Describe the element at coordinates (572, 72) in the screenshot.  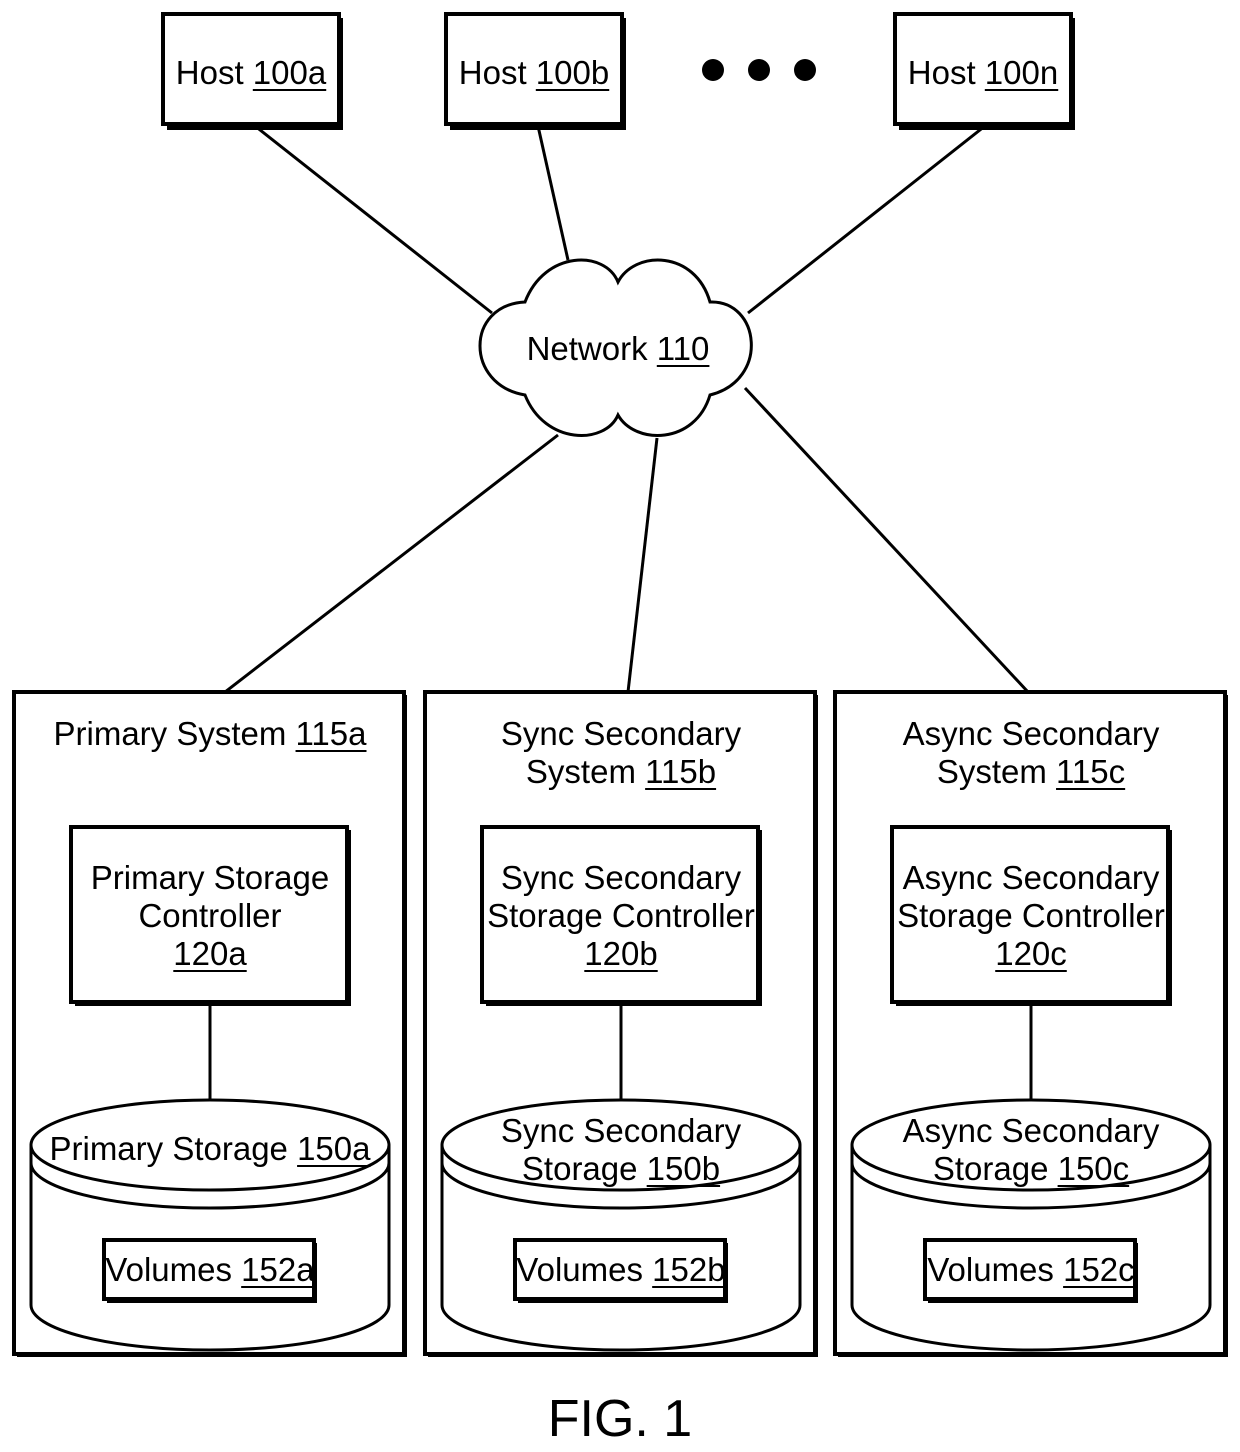
I see `host-label-ref: 100b` at that location.